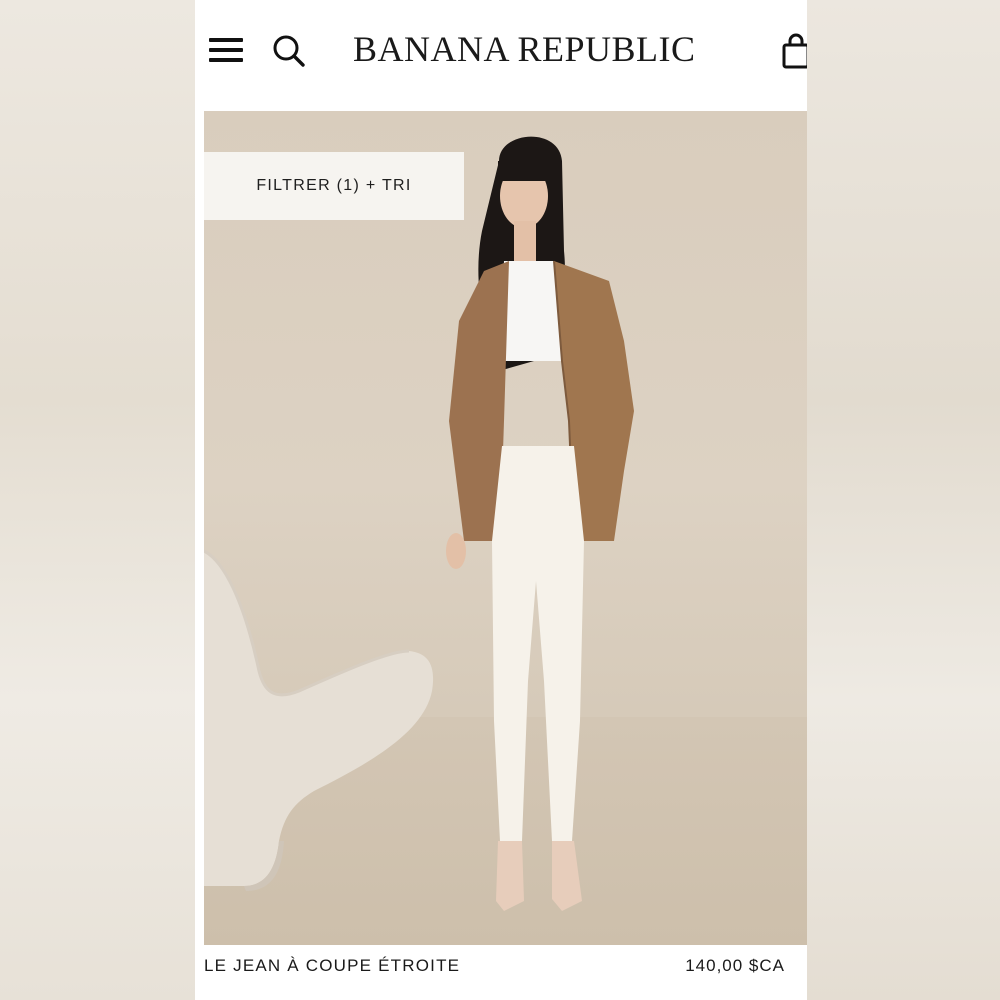  What do you see at coordinates (735, 965) in the screenshot?
I see `product-price: 140,00 $CA` at bounding box center [735, 965].